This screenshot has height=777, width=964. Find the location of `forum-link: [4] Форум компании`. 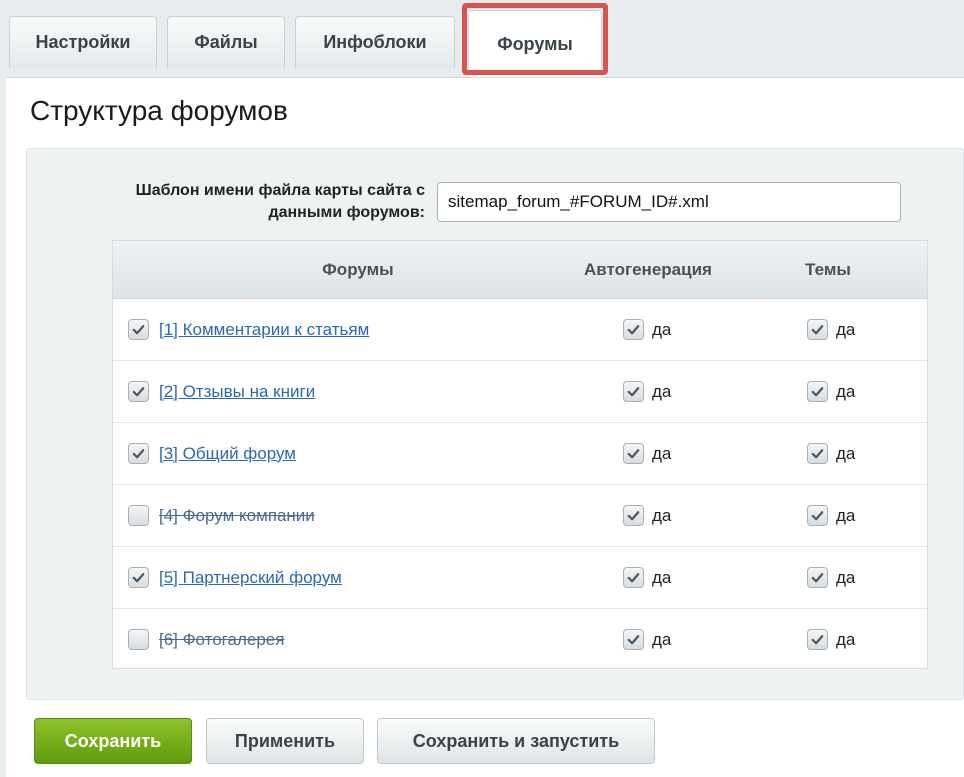

forum-link: [4] Форум компании is located at coordinates (237, 516).